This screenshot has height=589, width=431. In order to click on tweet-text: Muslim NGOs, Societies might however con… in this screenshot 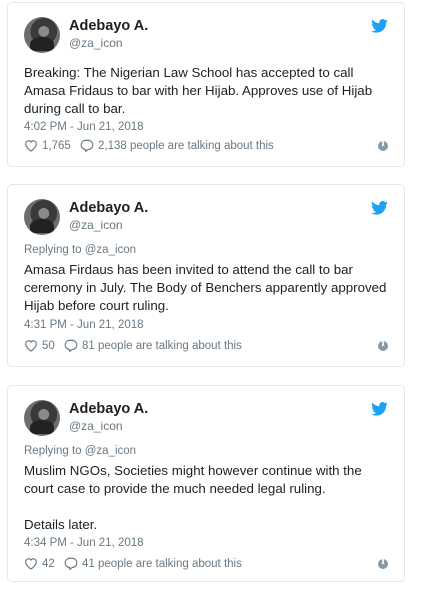, I will do `click(193, 497)`.